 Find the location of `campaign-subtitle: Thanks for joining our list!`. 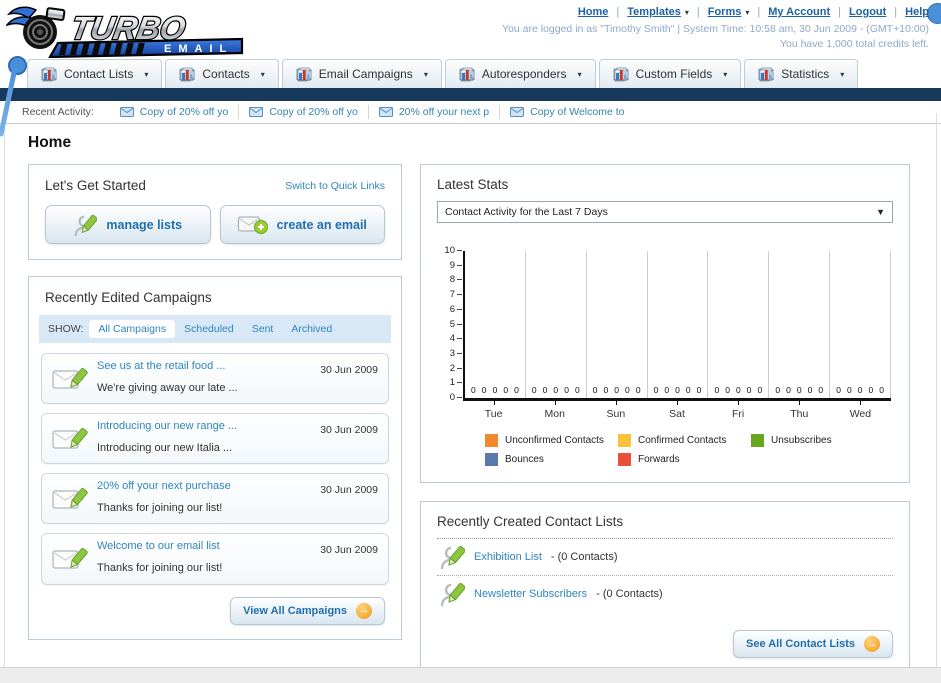

campaign-subtitle: Thanks for joining our list! is located at coordinates (160, 508).